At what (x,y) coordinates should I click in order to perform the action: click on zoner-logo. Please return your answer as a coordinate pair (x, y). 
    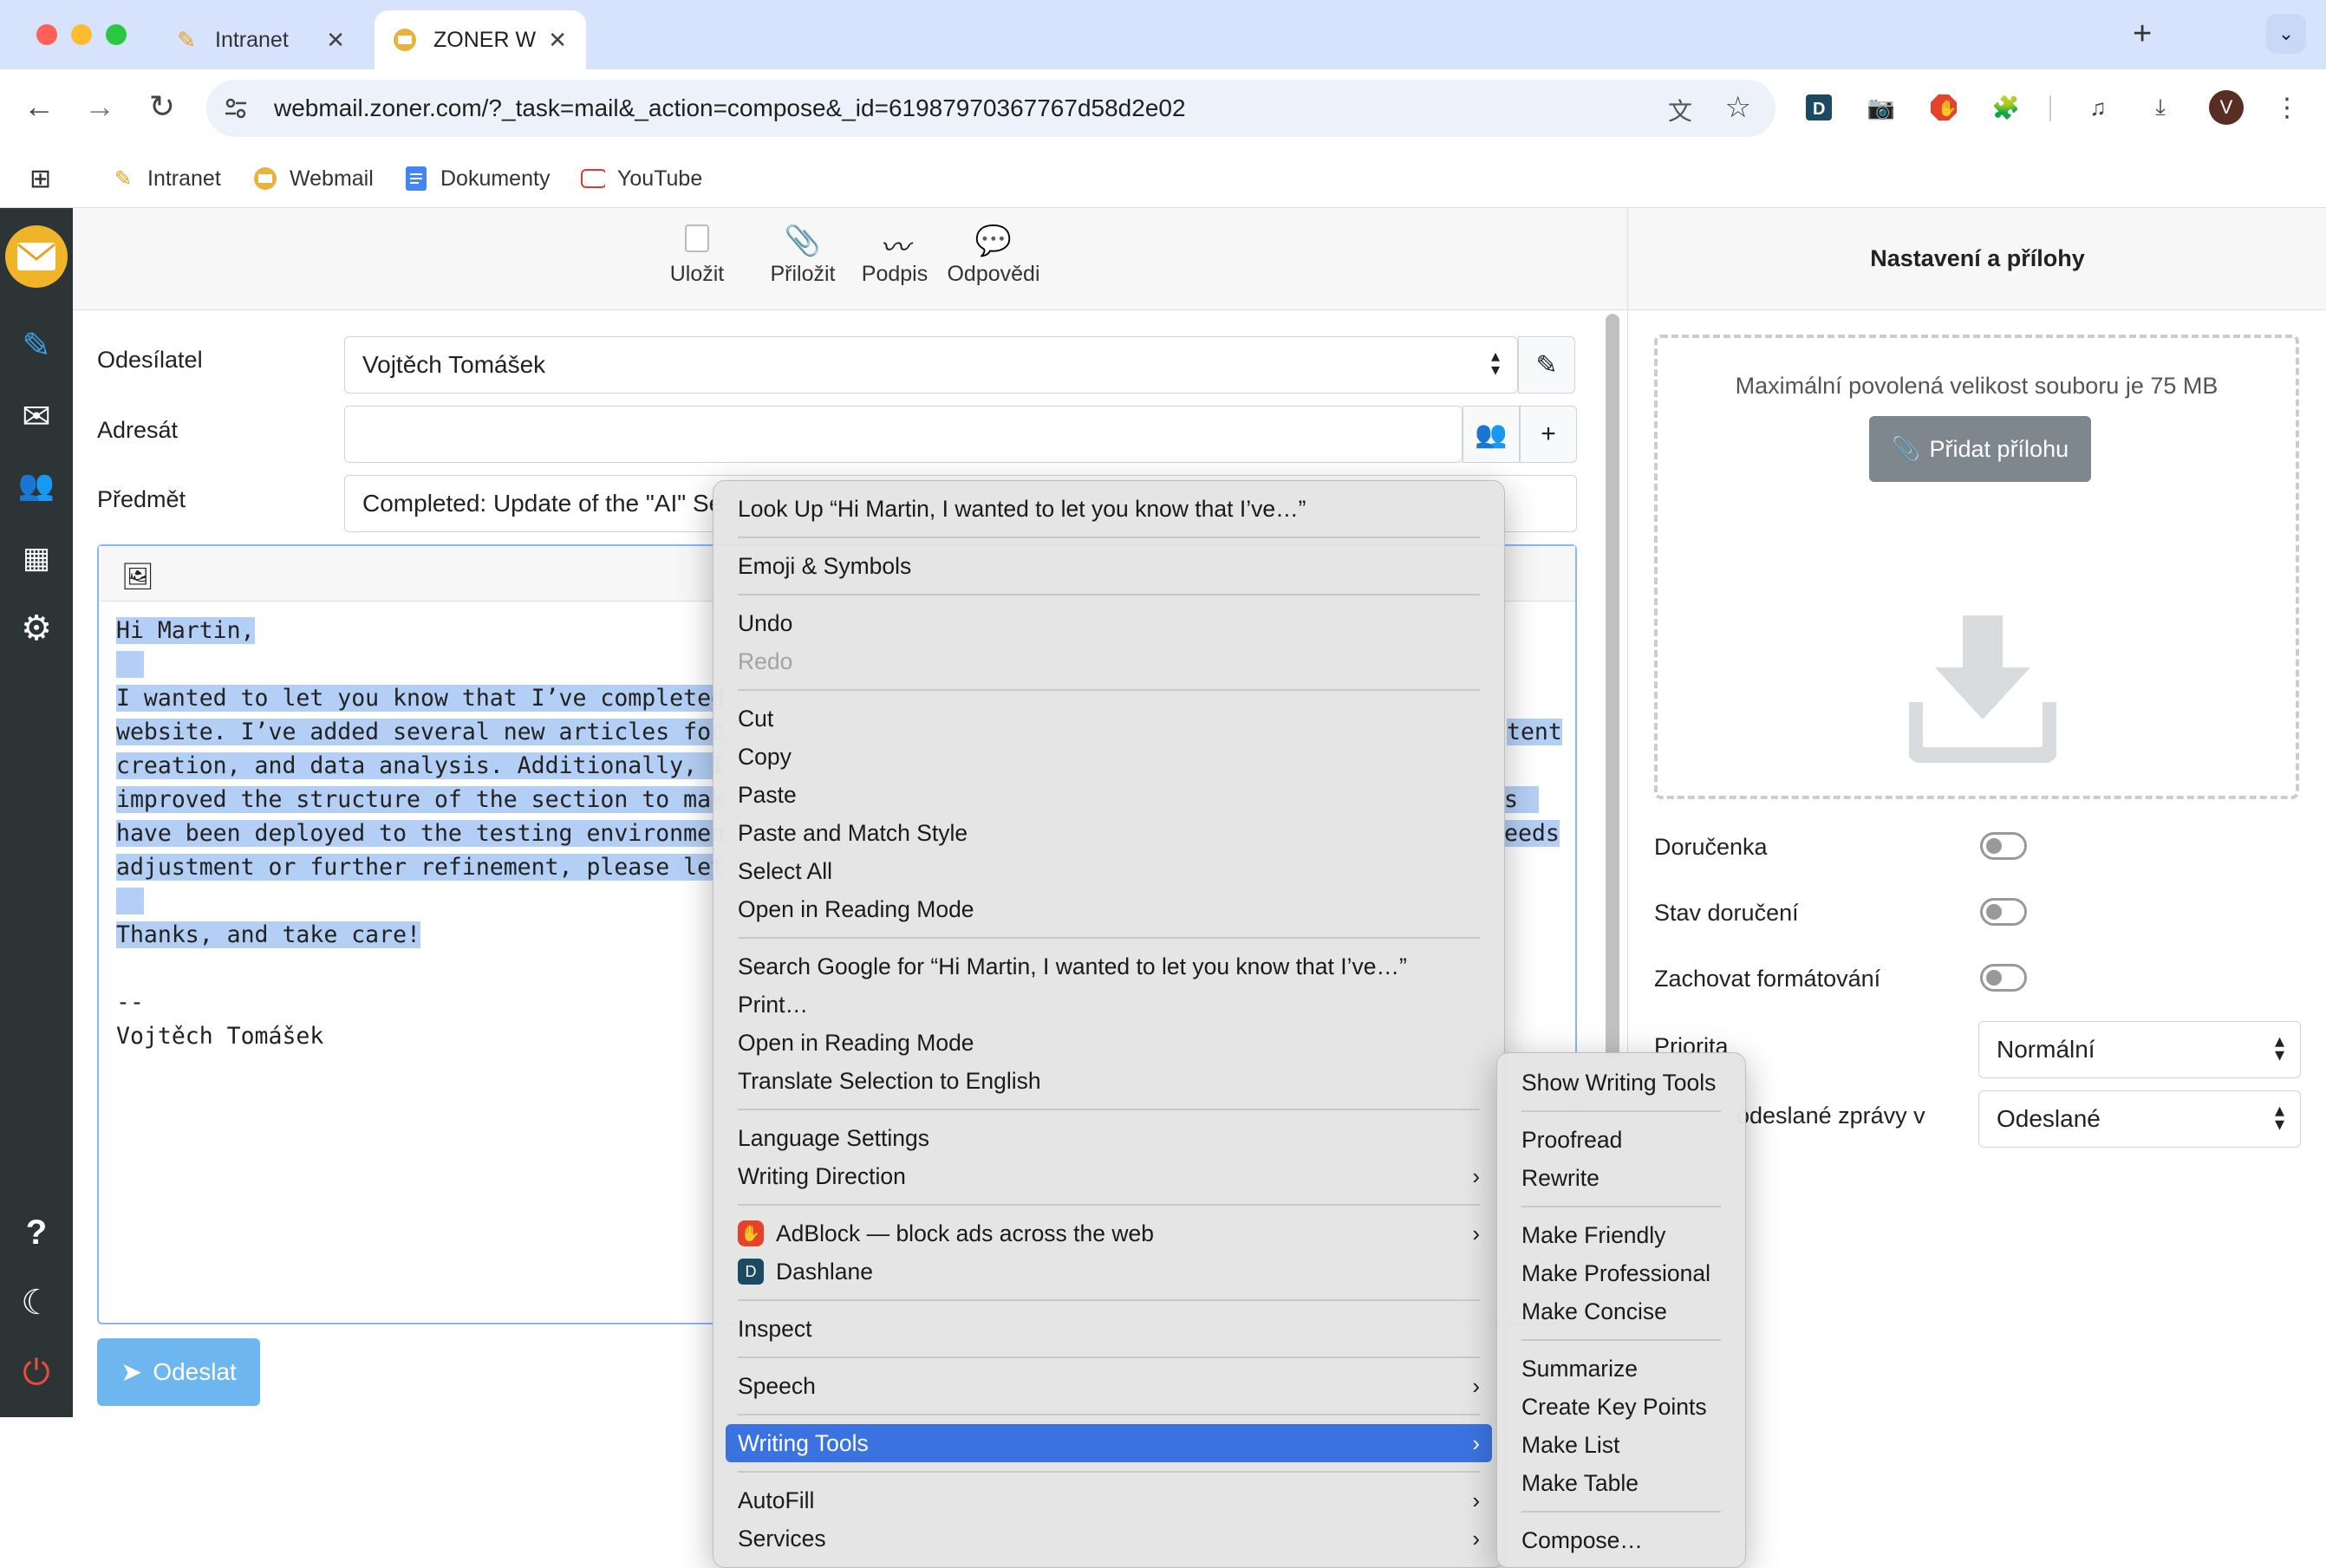
    Looking at the image, I should click on (37, 256).